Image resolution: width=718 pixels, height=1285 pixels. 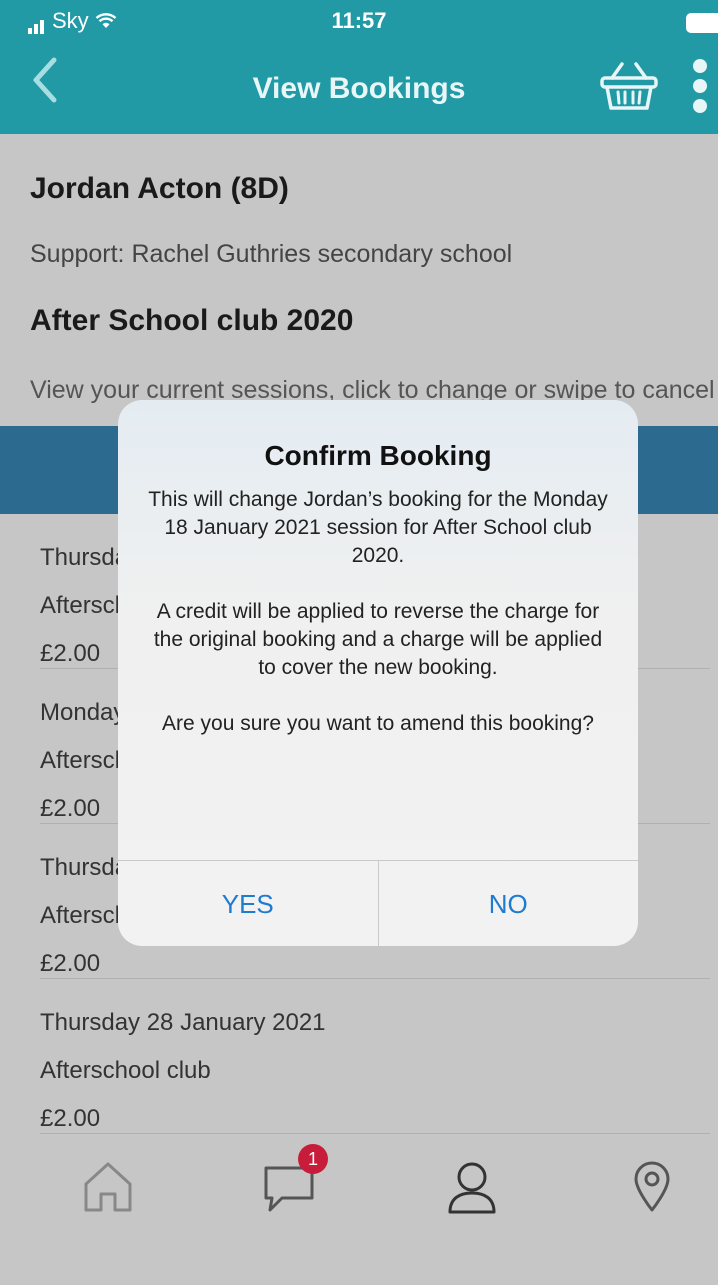 What do you see at coordinates (248, 903) in the screenshot?
I see `yes-button: YES` at bounding box center [248, 903].